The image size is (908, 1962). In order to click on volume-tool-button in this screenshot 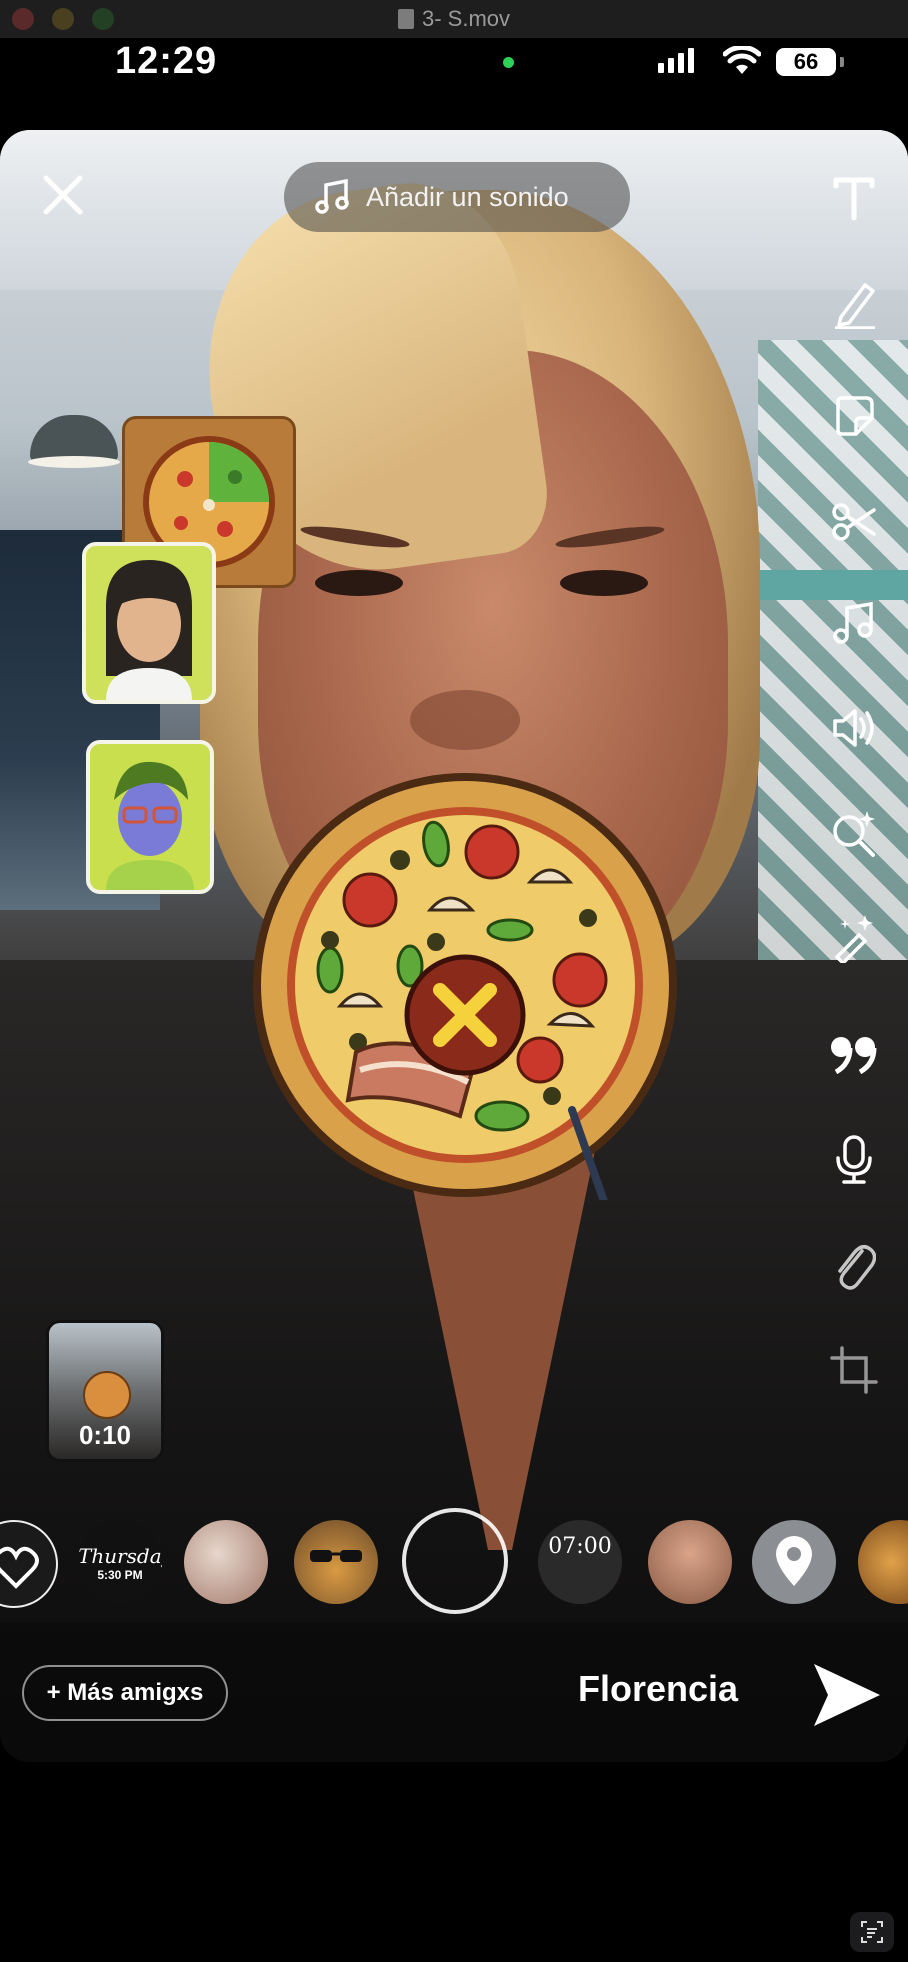, I will do `click(854, 728)`.